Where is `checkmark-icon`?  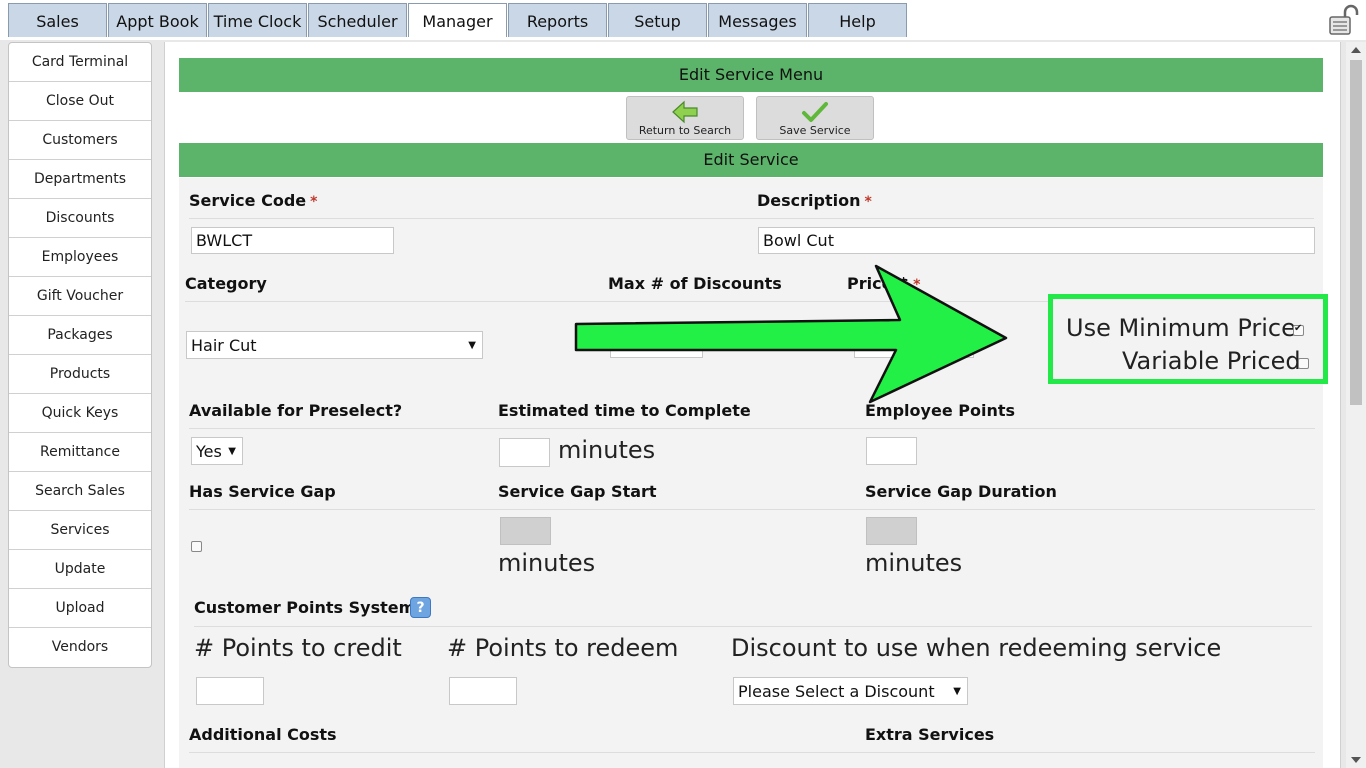
checkmark-icon is located at coordinates (815, 112).